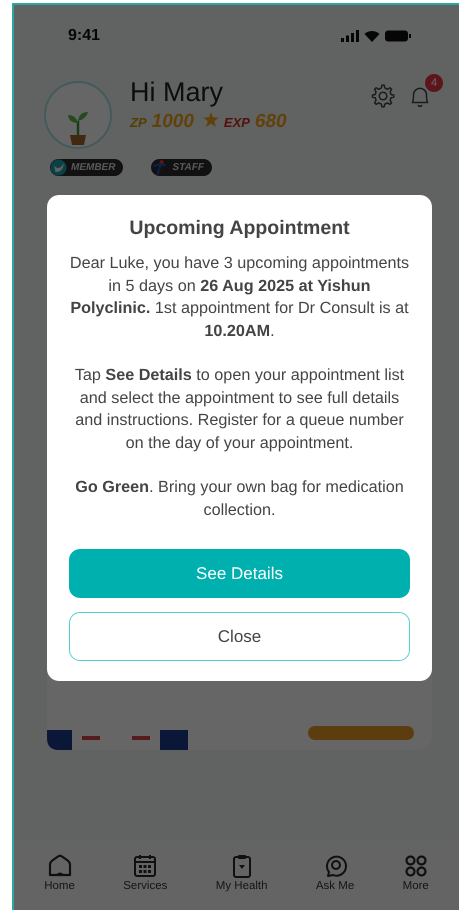 The image size is (459, 910). I want to click on exp-label: EXP, so click(237, 122).